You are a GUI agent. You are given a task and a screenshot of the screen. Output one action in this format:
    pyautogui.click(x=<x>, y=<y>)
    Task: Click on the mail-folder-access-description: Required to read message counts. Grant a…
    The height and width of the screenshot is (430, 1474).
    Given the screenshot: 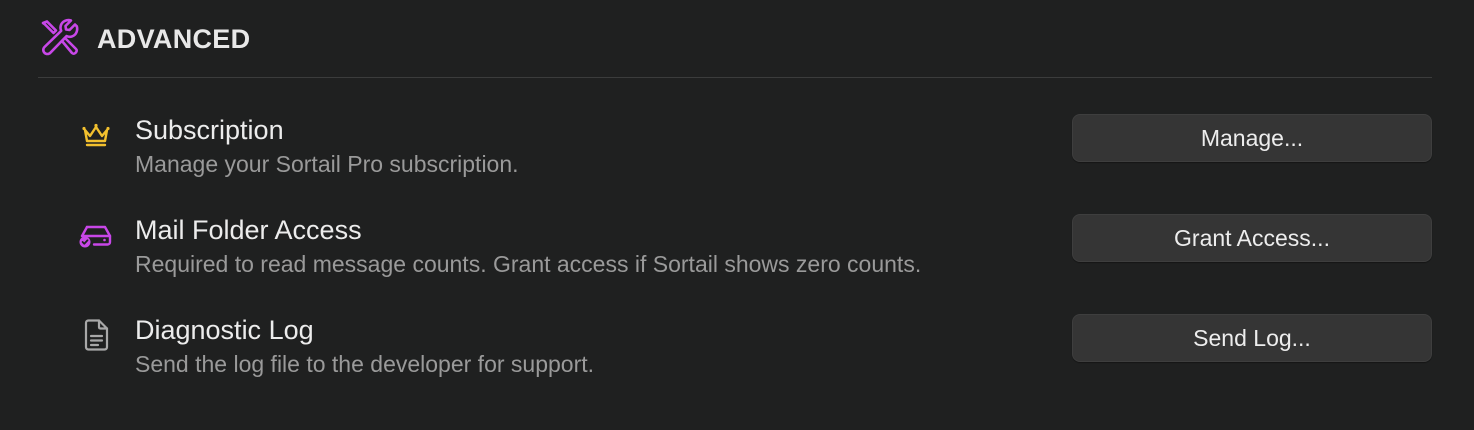 What is the action you would take?
    pyautogui.click(x=528, y=264)
    